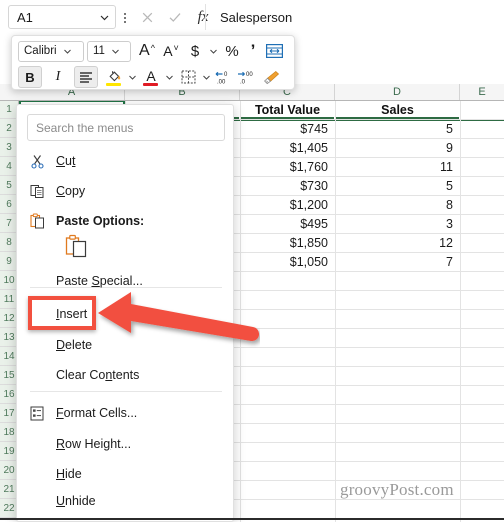  Describe the element at coordinates (482, 92) in the screenshot. I see `column-header-e: E` at that location.